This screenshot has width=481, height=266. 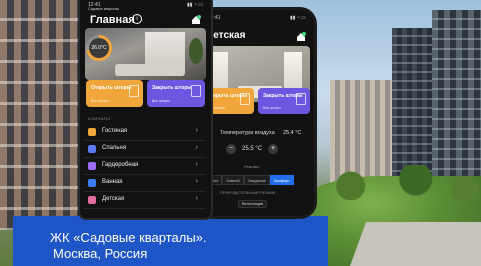 I want to click on modes-label: Режимы, so click(x=252, y=166).